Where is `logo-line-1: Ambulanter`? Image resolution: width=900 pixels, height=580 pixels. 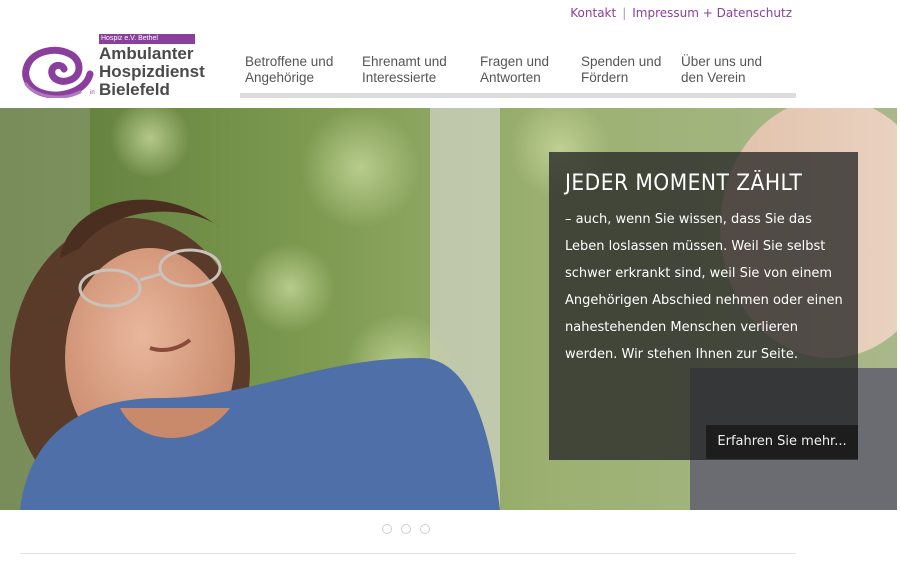 logo-line-1: Ambulanter is located at coordinates (146, 53).